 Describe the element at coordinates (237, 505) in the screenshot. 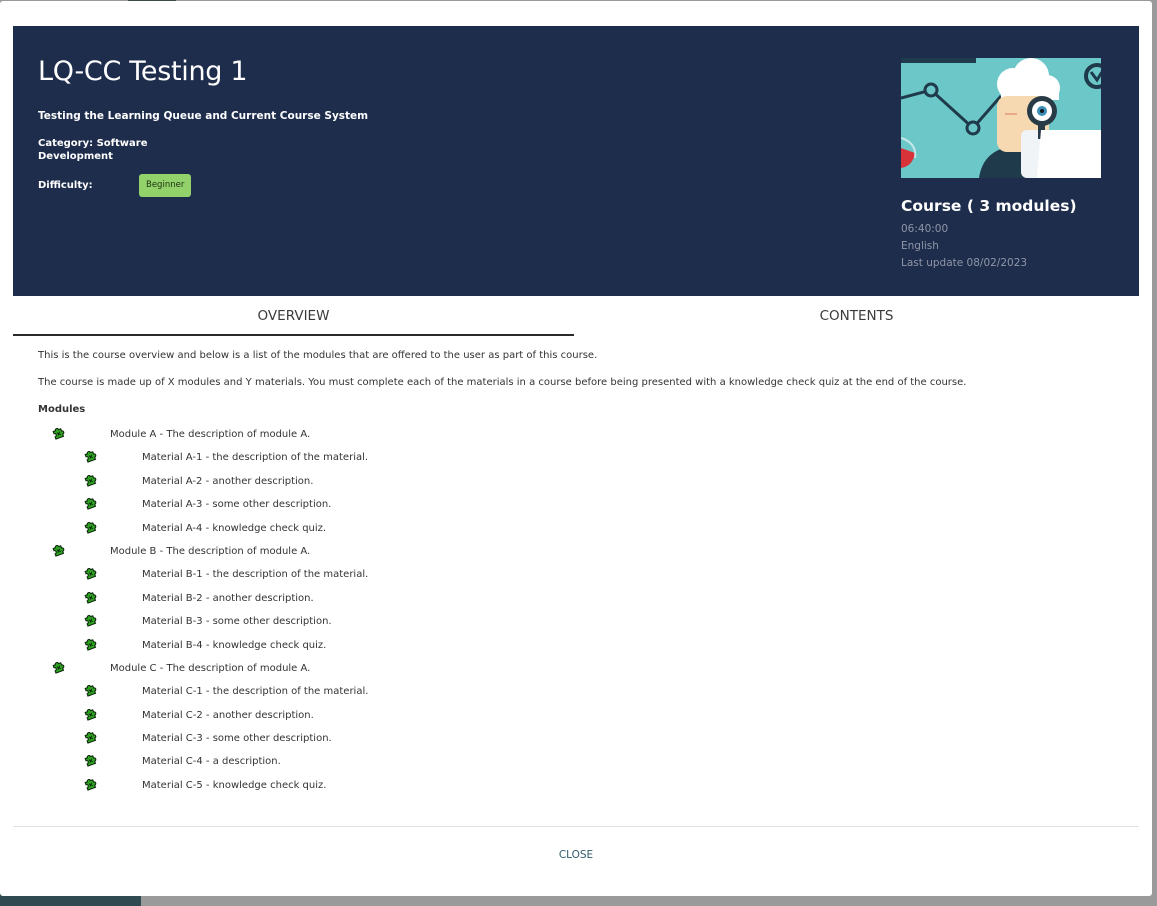

I see `material-label: Material A-3 - some other description.` at that location.